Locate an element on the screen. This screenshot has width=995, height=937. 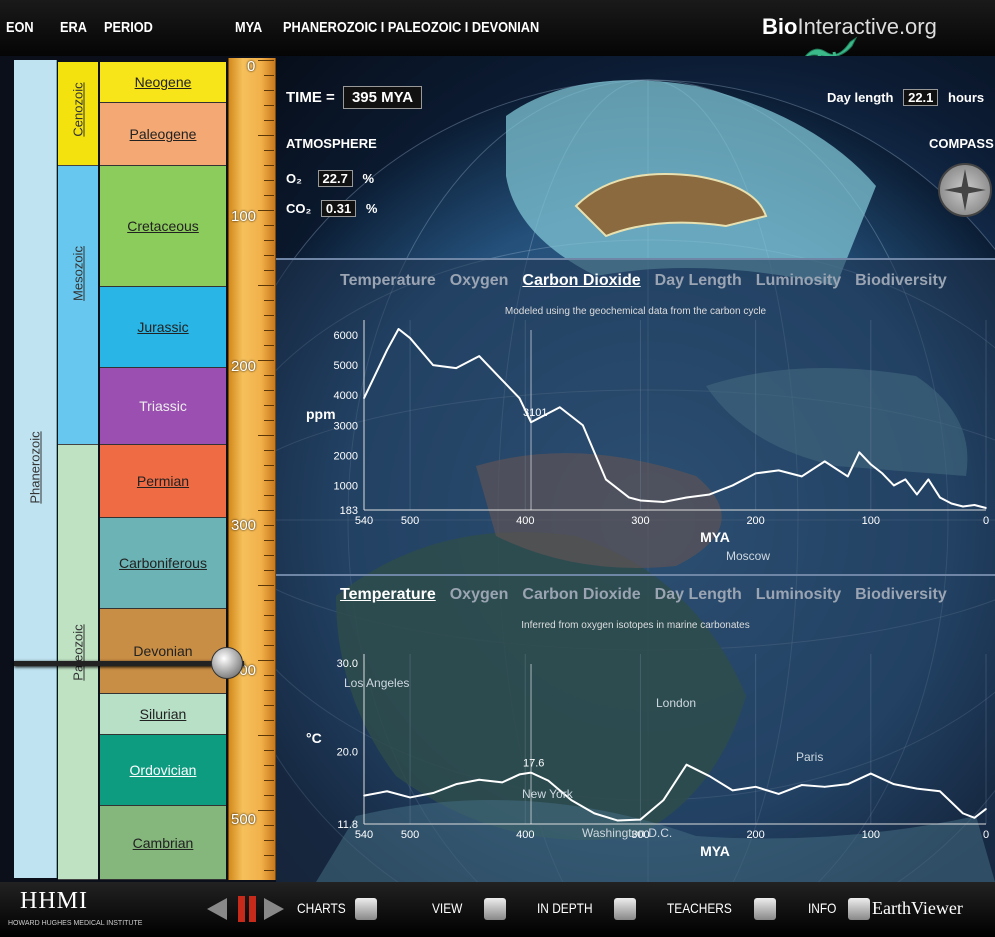
arrow-down-icon is located at coordinates (625, 909).